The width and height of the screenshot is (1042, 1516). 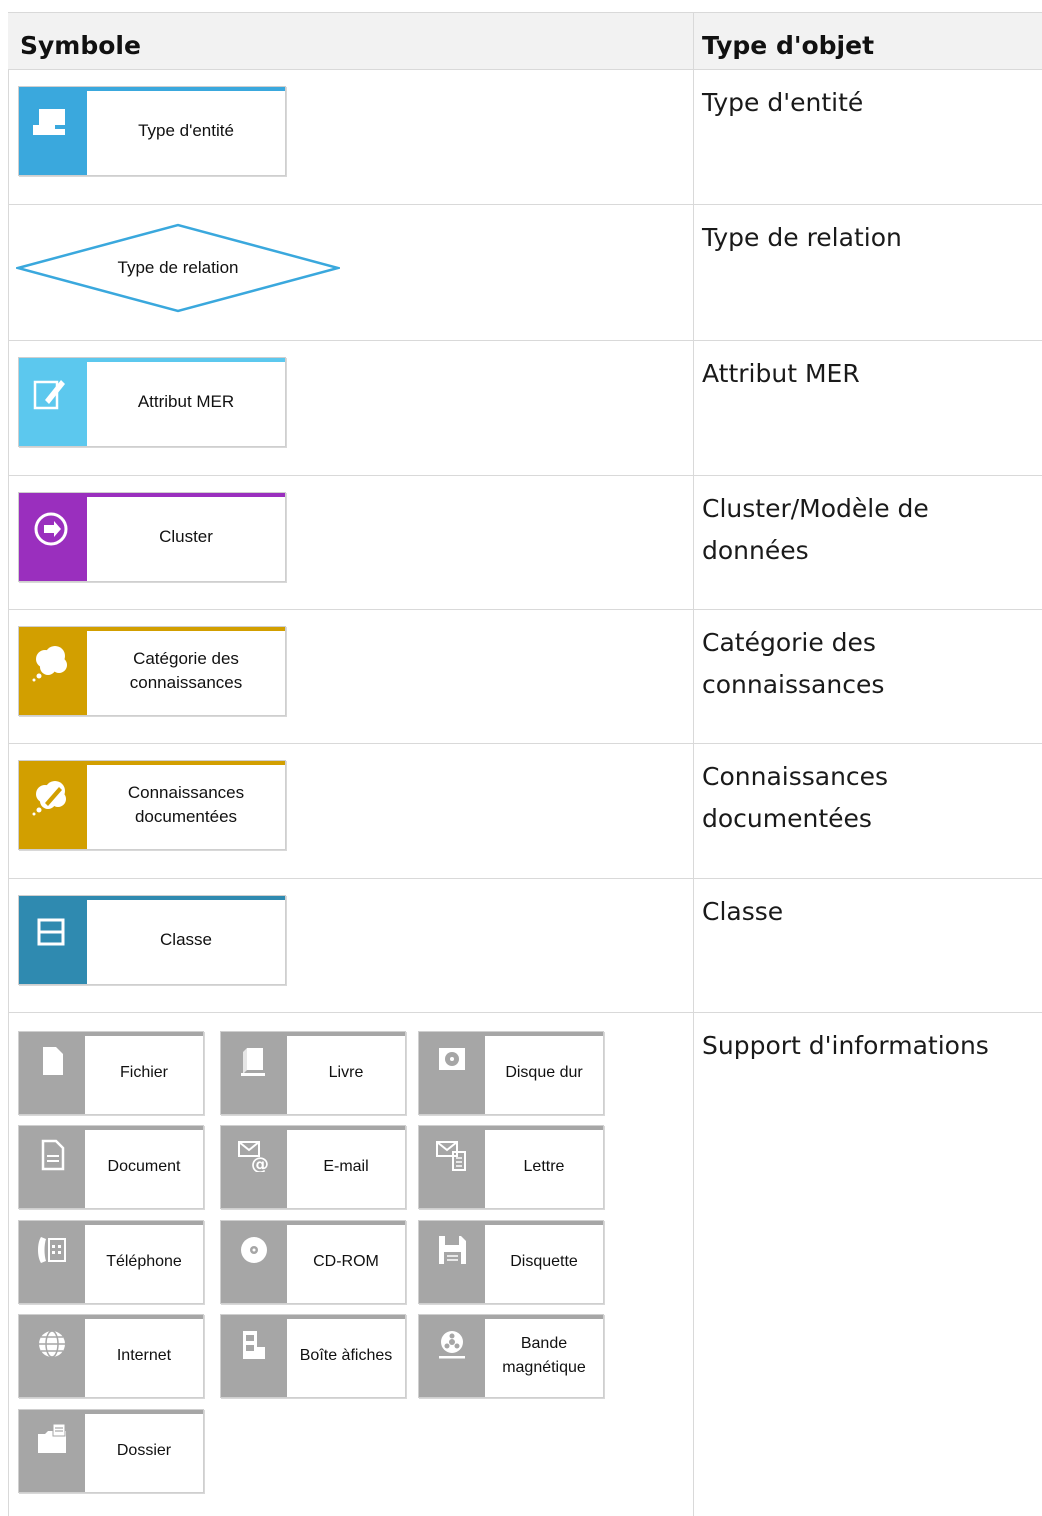 What do you see at coordinates (51, 932) in the screenshot?
I see `class-icon` at bounding box center [51, 932].